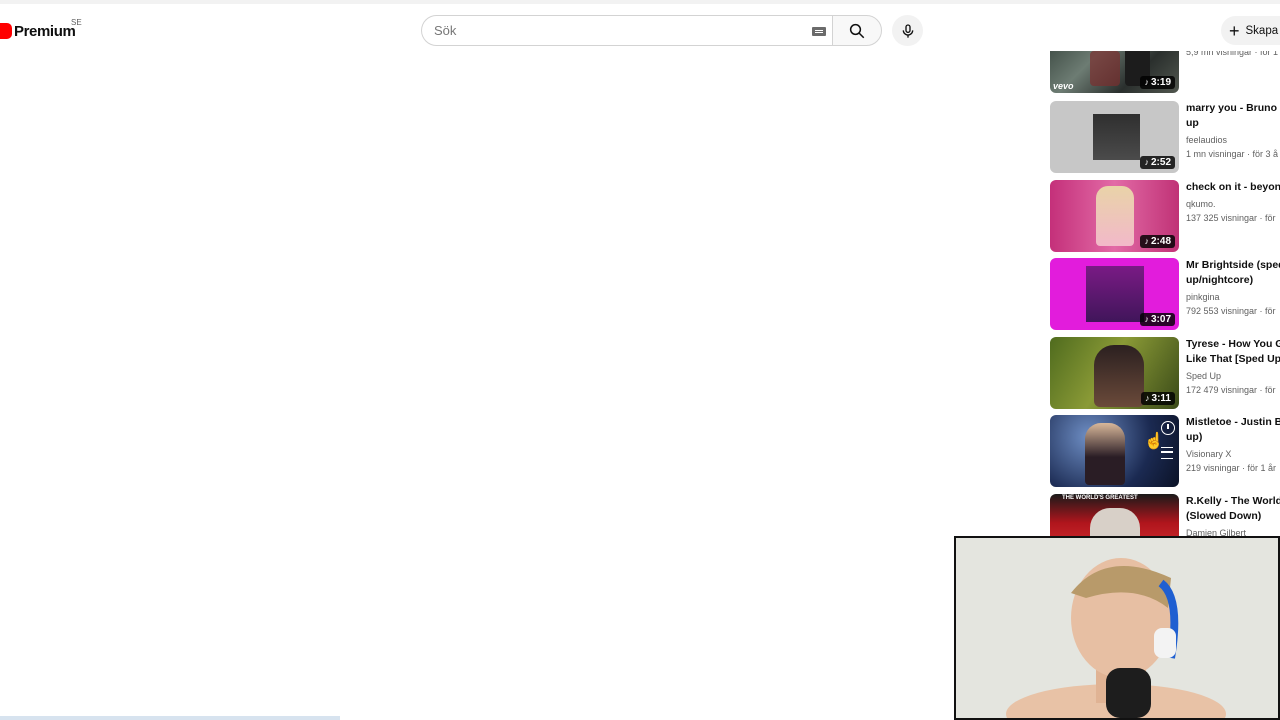 The height and width of the screenshot is (720, 1280). I want to click on channel-name: feelaudios, so click(1233, 140).